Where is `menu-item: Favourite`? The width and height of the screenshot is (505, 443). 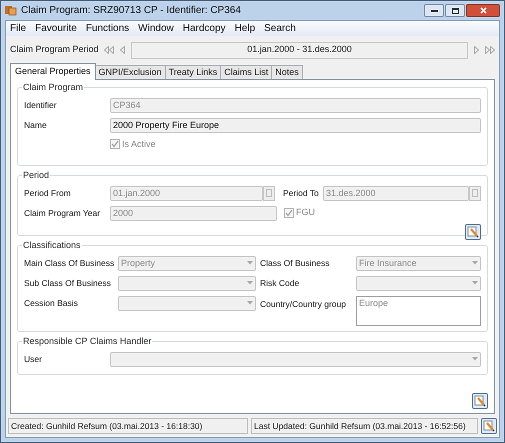 menu-item: Favourite is located at coordinates (56, 28).